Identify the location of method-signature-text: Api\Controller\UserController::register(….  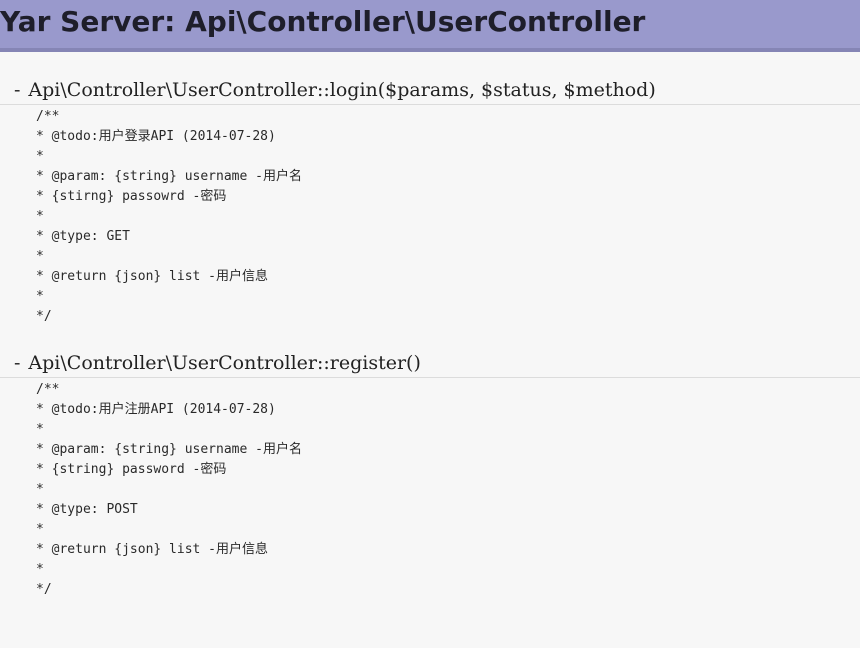
(224, 363).